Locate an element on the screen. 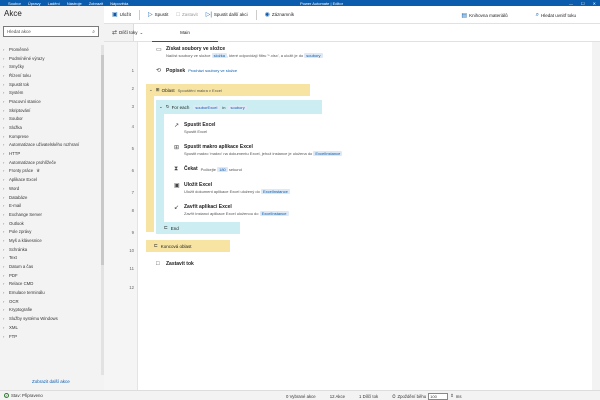 This screenshot has height=400, width=600. maximize-icon: ☐ is located at coordinates (583, 3).